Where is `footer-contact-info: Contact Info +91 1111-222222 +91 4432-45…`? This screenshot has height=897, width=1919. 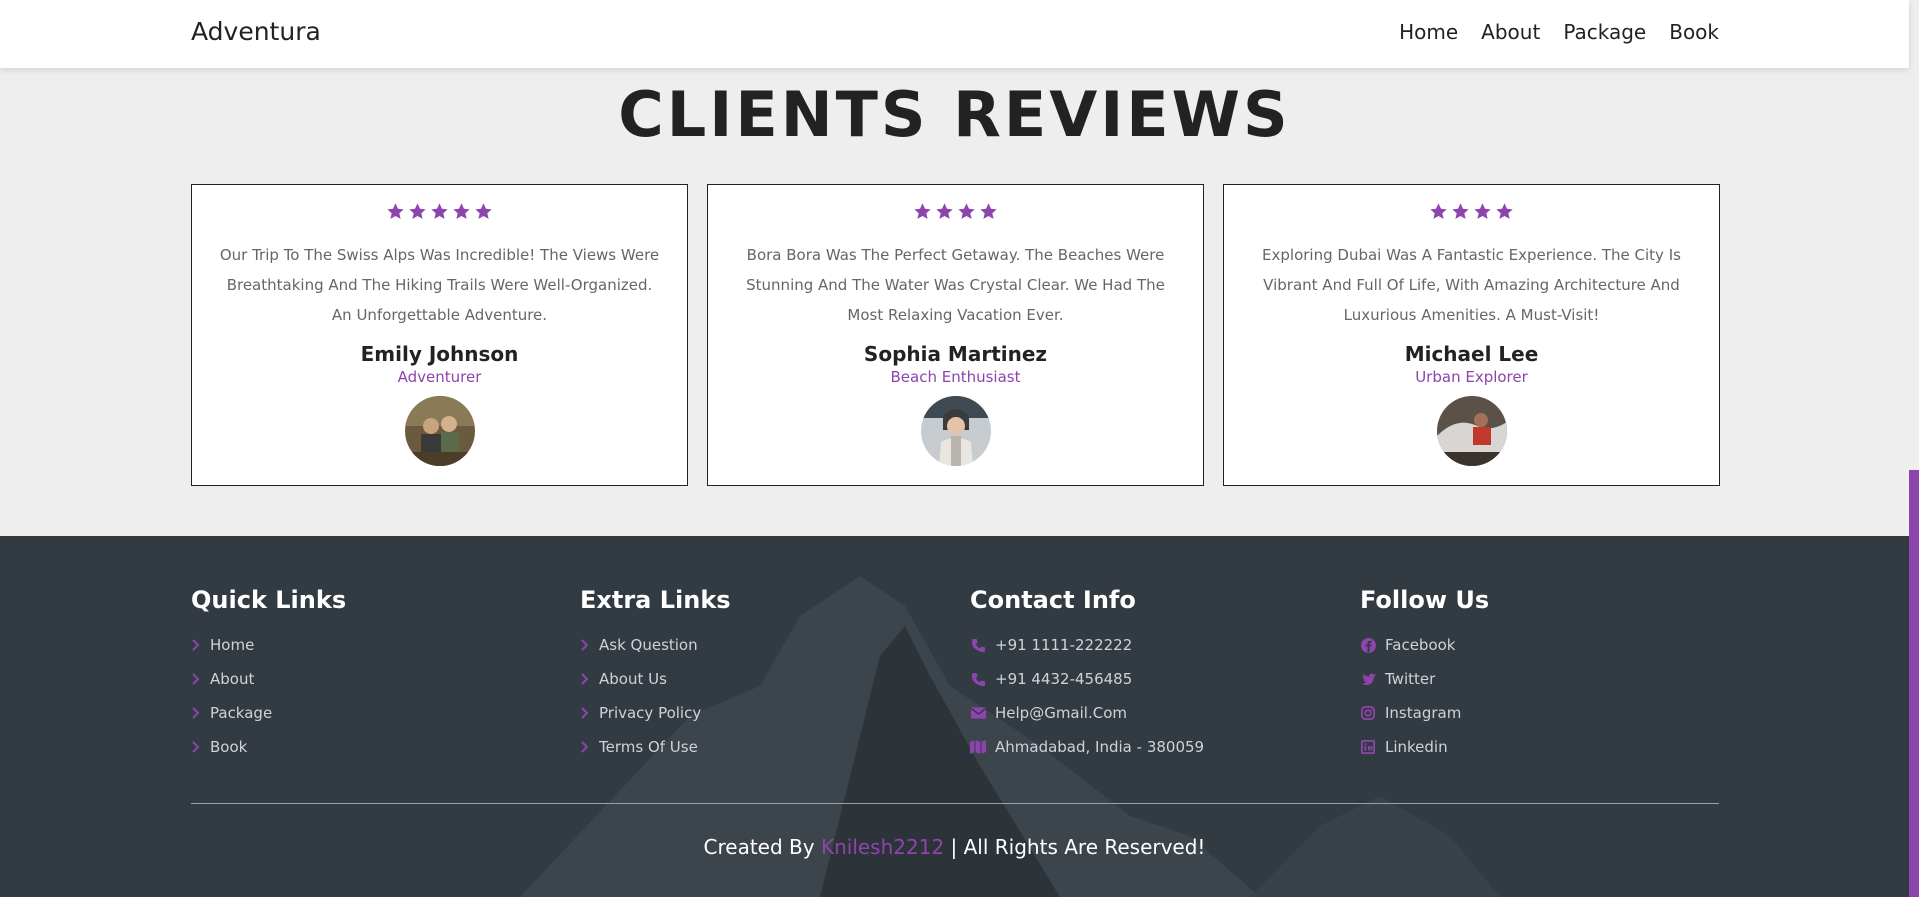 footer-contact-info: Contact Info +91 1111-222222 +91 4432-45… is located at coordinates (1140, 675).